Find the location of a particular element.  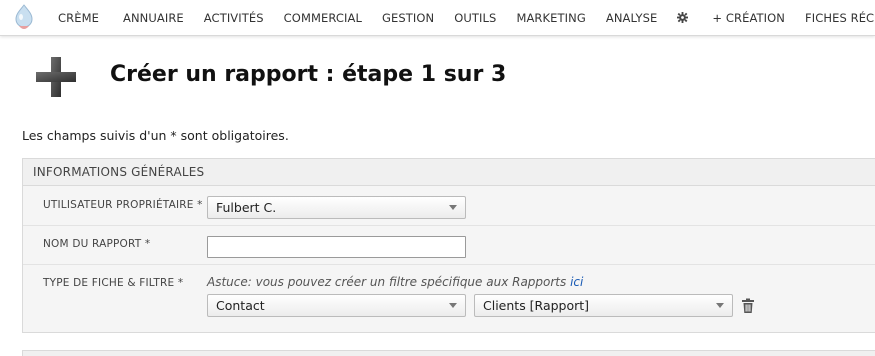

menu-creme: CRÈME is located at coordinates (78, 18).